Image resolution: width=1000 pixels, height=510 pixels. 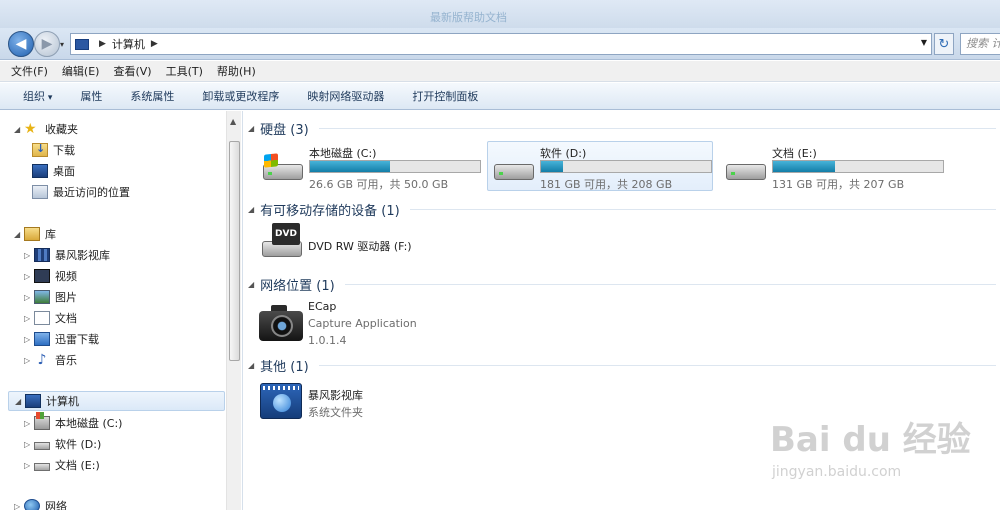 I want to click on menu-edit: 编辑(E), so click(x=81, y=71).